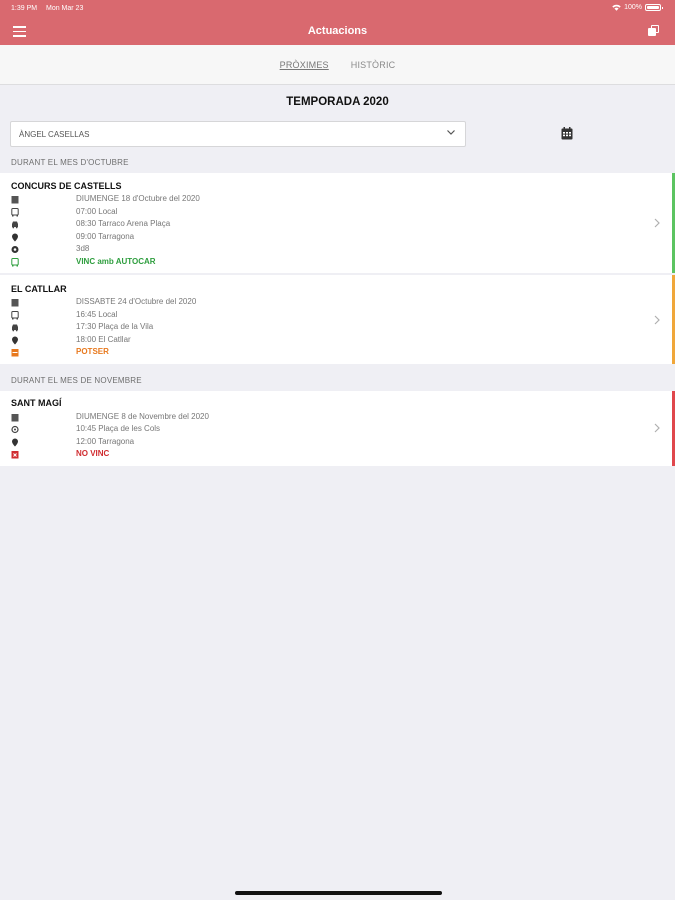 Image resolution: width=675 pixels, height=900 pixels. What do you see at coordinates (72, 442) in the screenshot?
I see `event-detail-row: 12:00 Tarragona` at bounding box center [72, 442].